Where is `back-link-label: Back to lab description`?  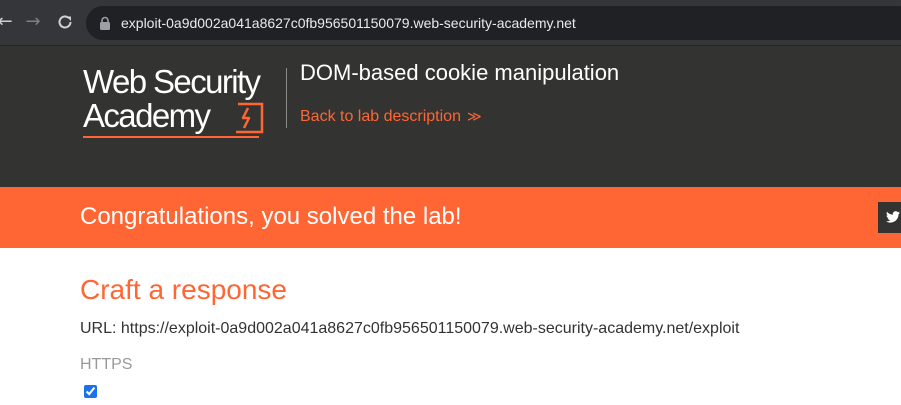
back-link-label: Back to lab description is located at coordinates (380, 116).